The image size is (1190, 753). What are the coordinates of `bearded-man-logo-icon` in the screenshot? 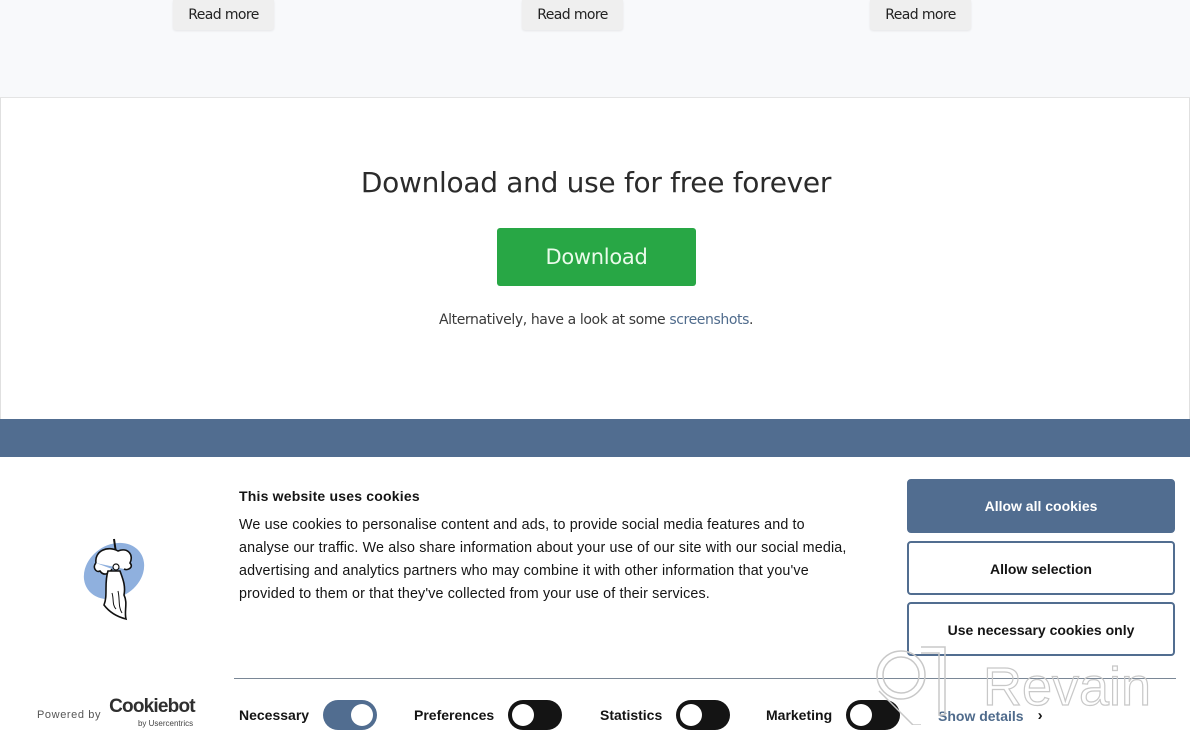 It's located at (112, 578).